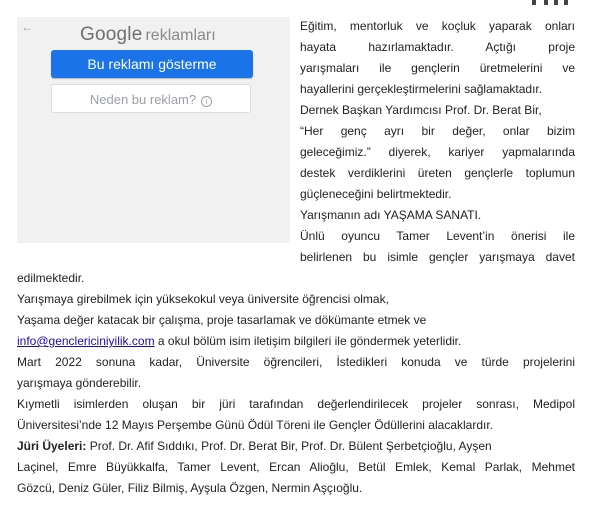 The width and height of the screenshot is (592, 511). I want to click on article-line: yarışmaya gönderebilir., so click(79, 383).